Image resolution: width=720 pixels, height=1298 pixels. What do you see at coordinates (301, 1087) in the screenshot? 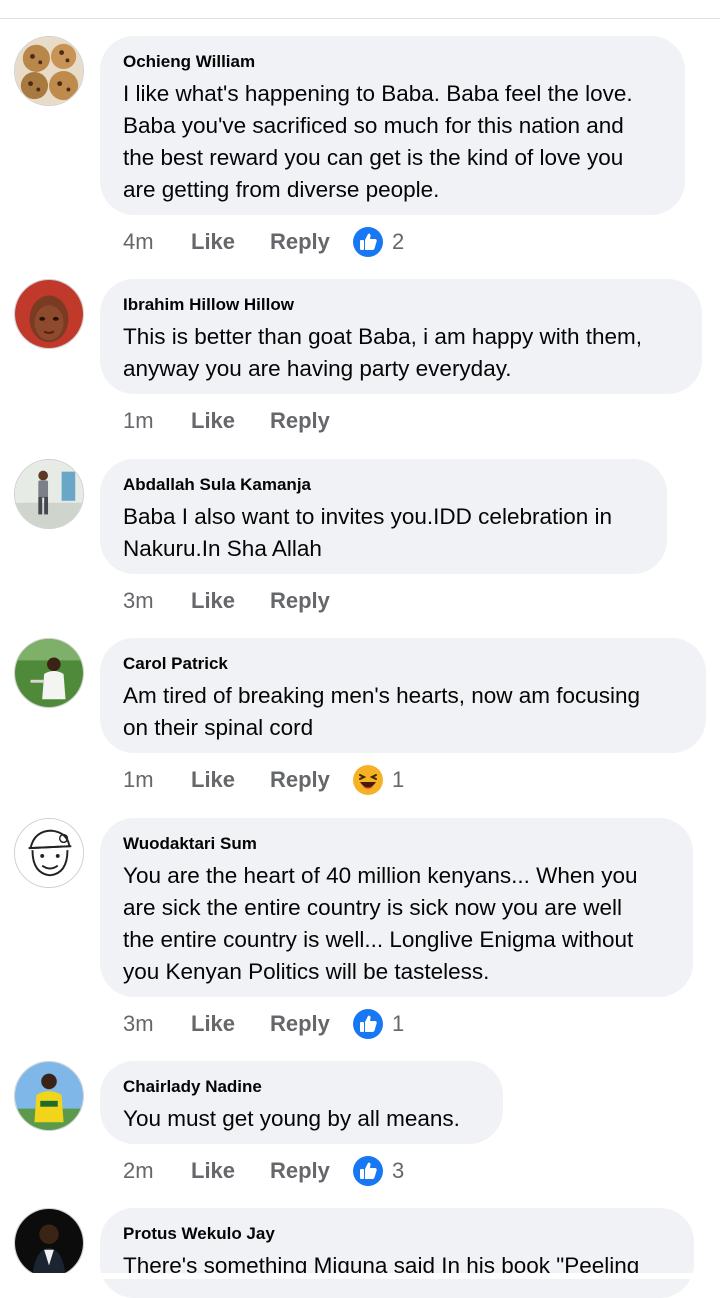
I see `comment-author: Chairlady Nadine` at bounding box center [301, 1087].